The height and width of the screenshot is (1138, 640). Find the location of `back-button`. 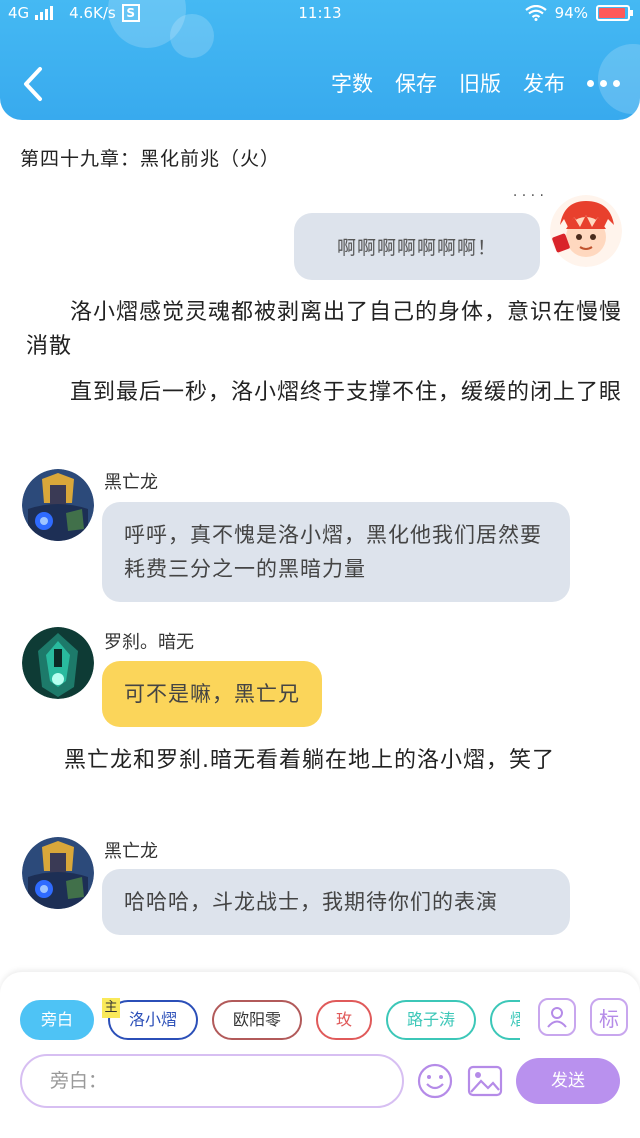

back-button is located at coordinates (33, 84).